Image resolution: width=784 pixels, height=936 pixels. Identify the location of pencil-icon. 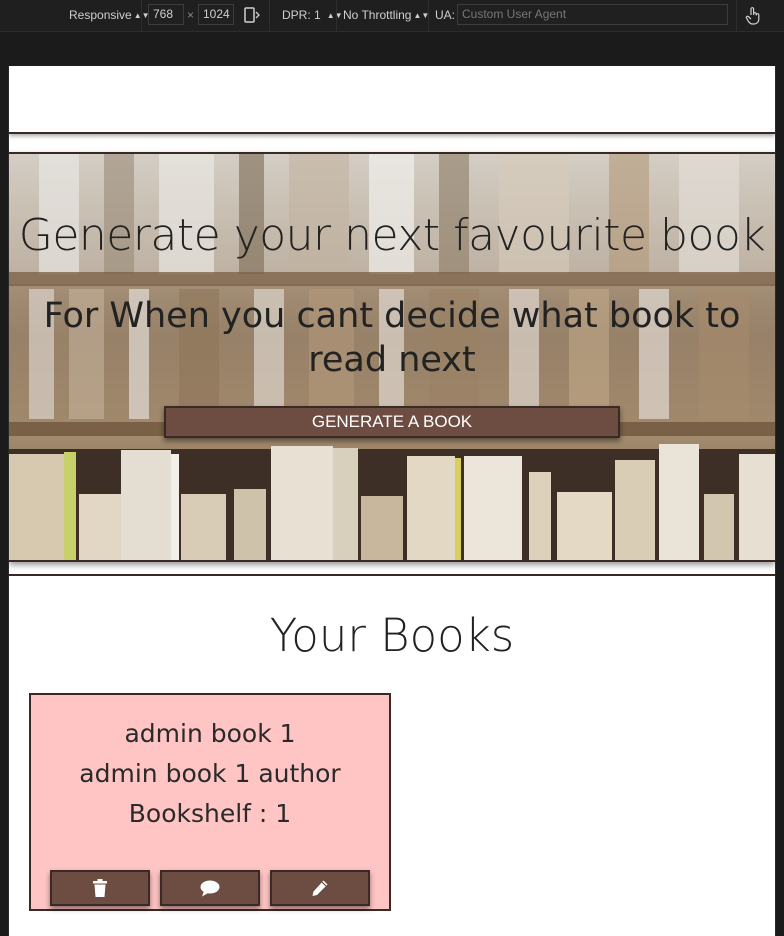
(320, 888).